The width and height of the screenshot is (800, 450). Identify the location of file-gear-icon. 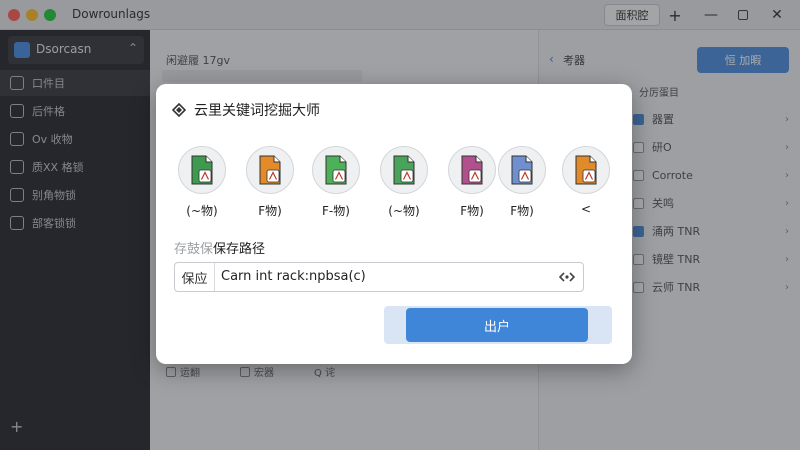
(404, 170).